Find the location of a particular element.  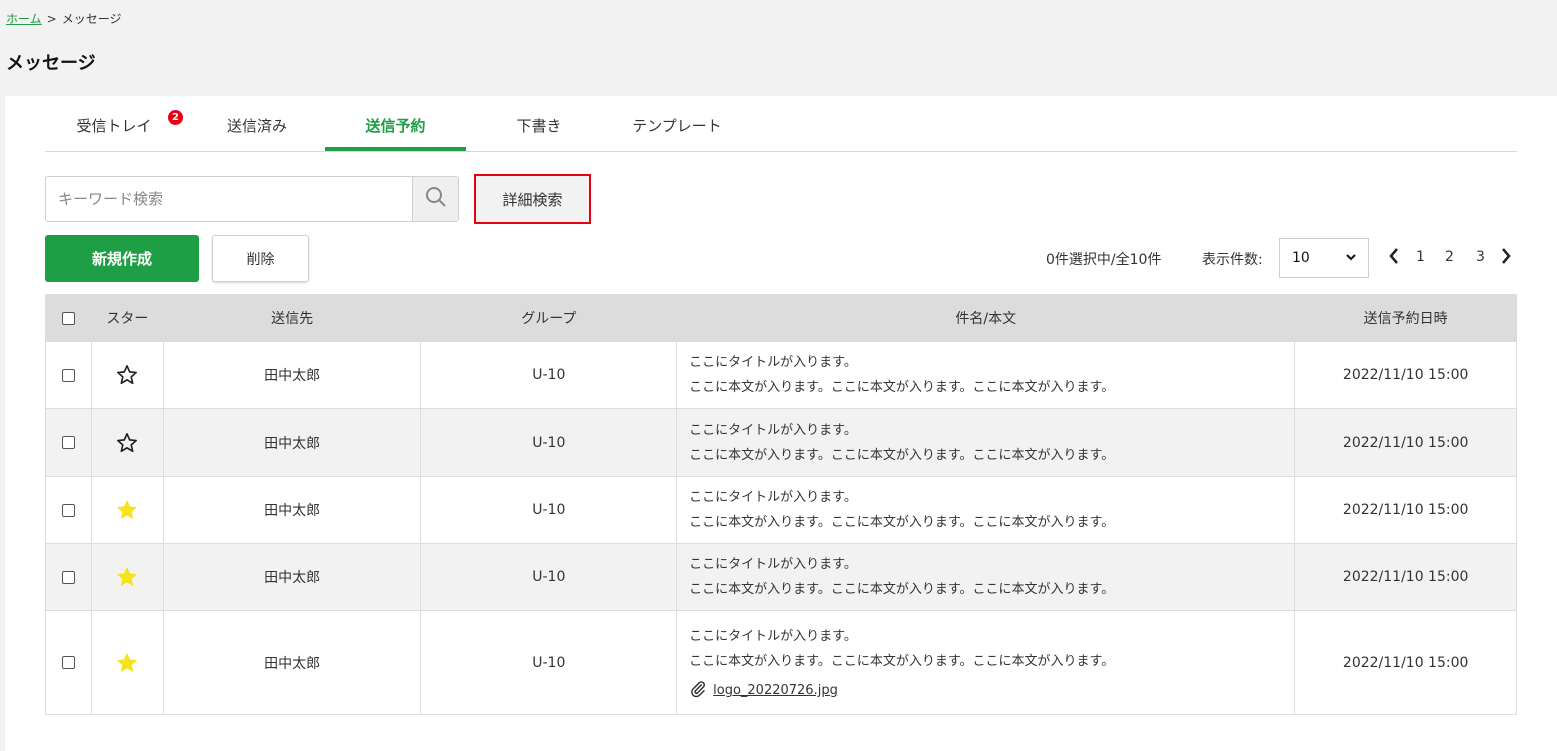

chevron-right-icon is located at coordinates (1506, 256).